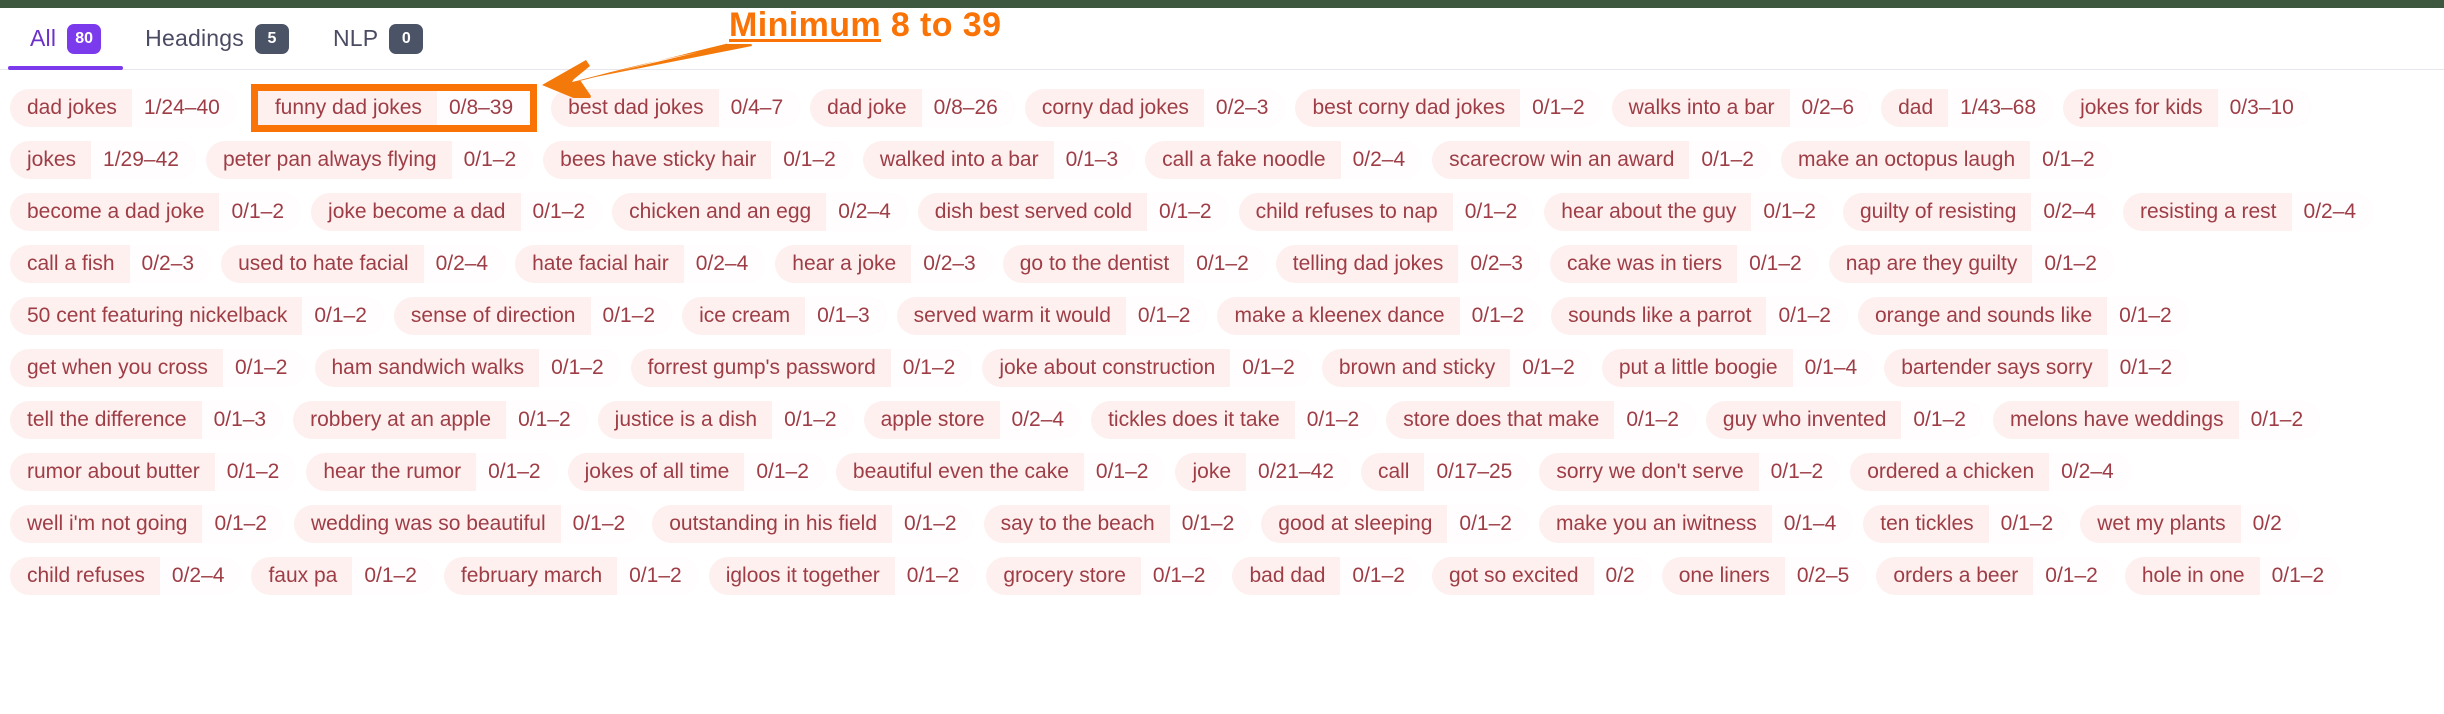 The height and width of the screenshot is (714, 2444). Describe the element at coordinates (1263, 472) in the screenshot. I see `keyword-chip: joke 0/21–42` at that location.